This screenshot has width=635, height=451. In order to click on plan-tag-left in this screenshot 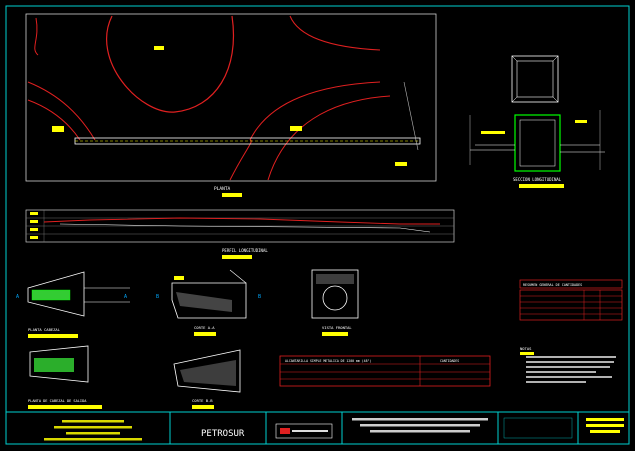, I will do `click(58, 129)`.